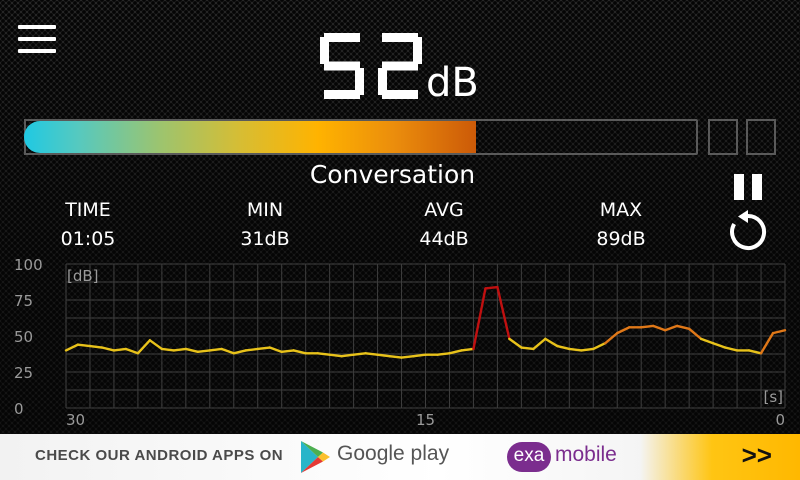 The width and height of the screenshot is (800, 480). What do you see at coordinates (529, 457) in the screenshot?
I see `exa-logo: exa` at bounding box center [529, 457].